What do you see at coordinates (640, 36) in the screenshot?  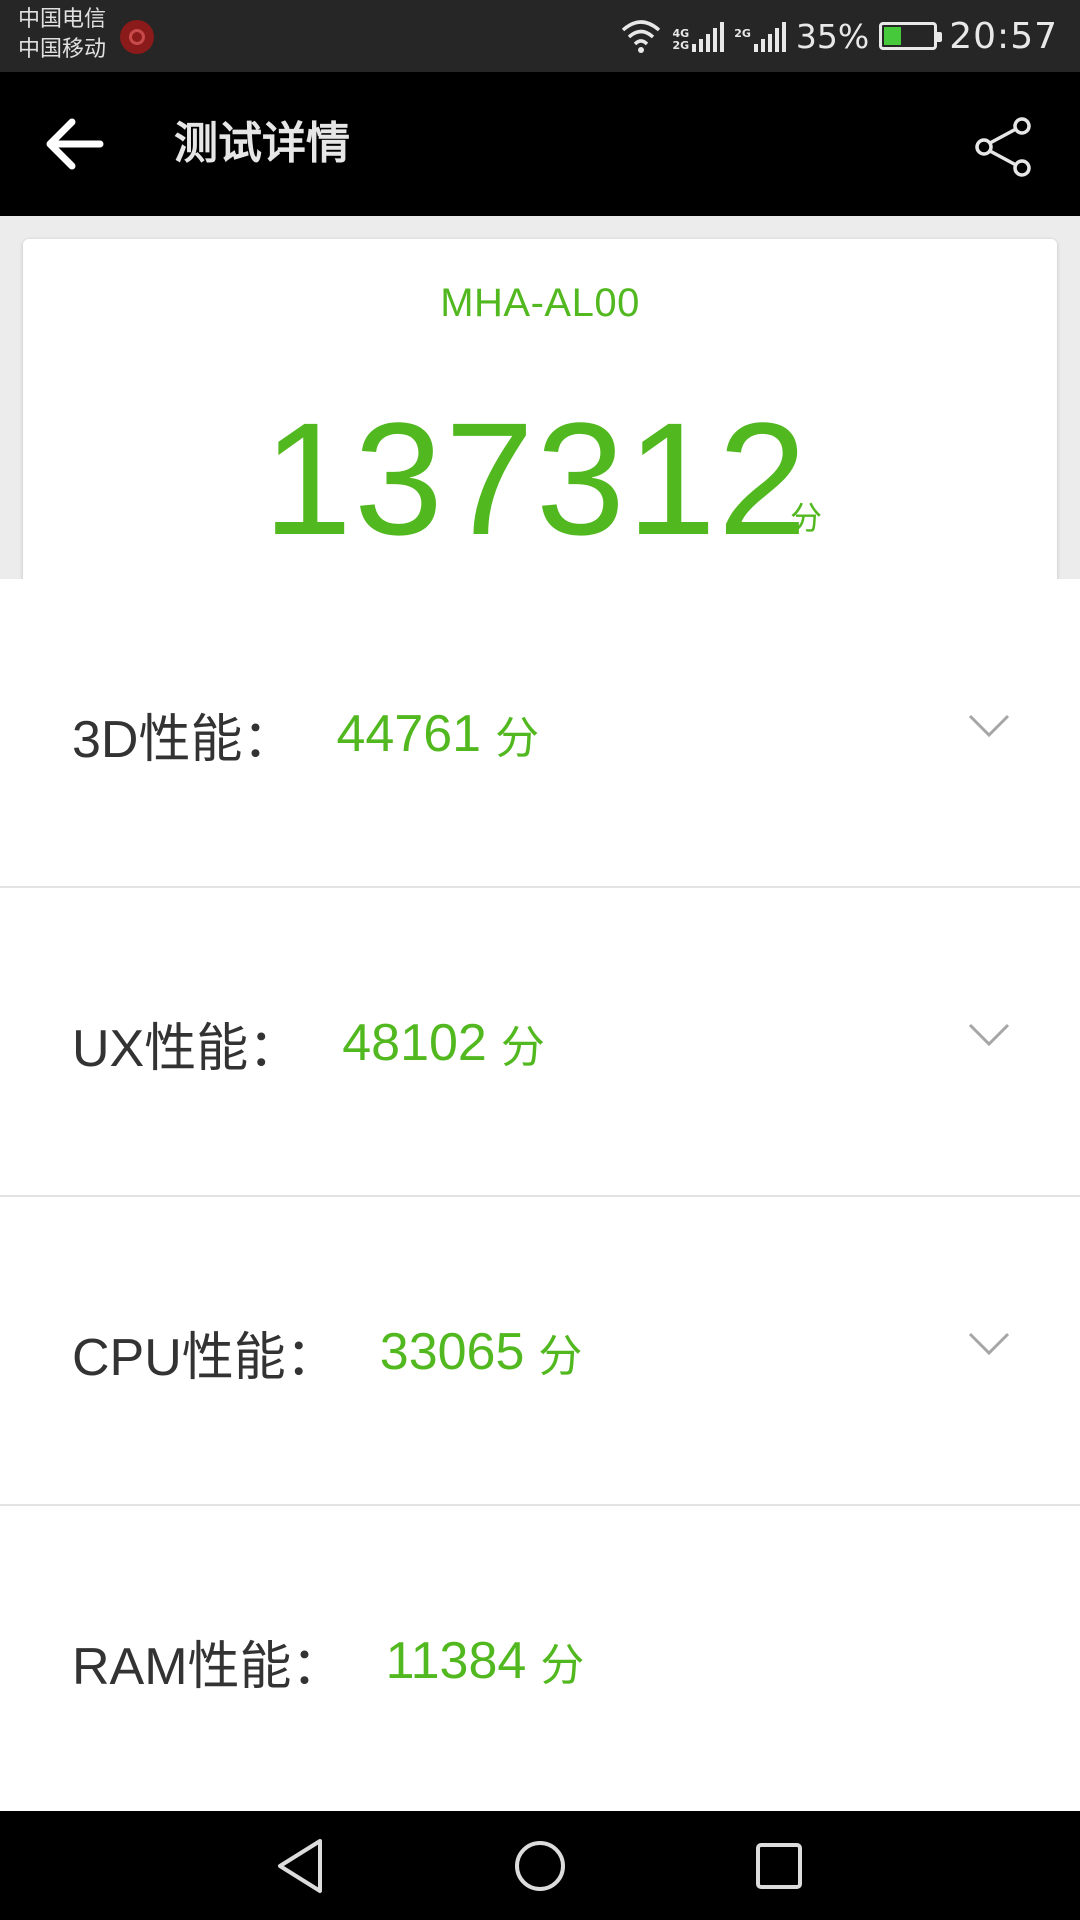 I see `wifi-icon` at bounding box center [640, 36].